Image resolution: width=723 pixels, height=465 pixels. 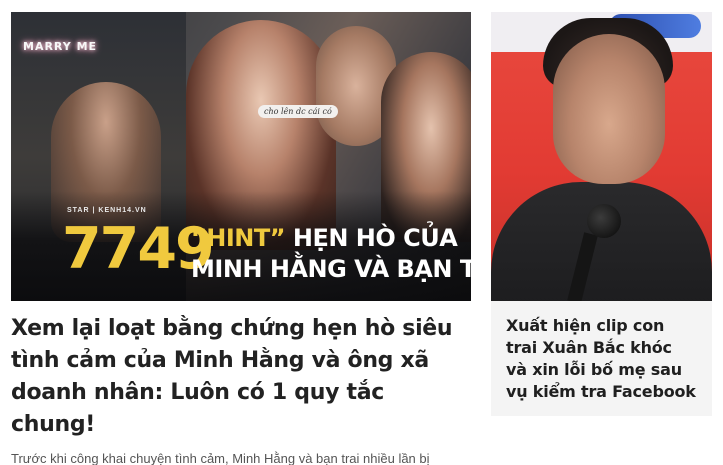 What do you see at coordinates (331, 269) in the screenshot?
I see `thumbnail-headline-line2: MINH HẰNG VÀ BẠN TRAI` at bounding box center [331, 269].